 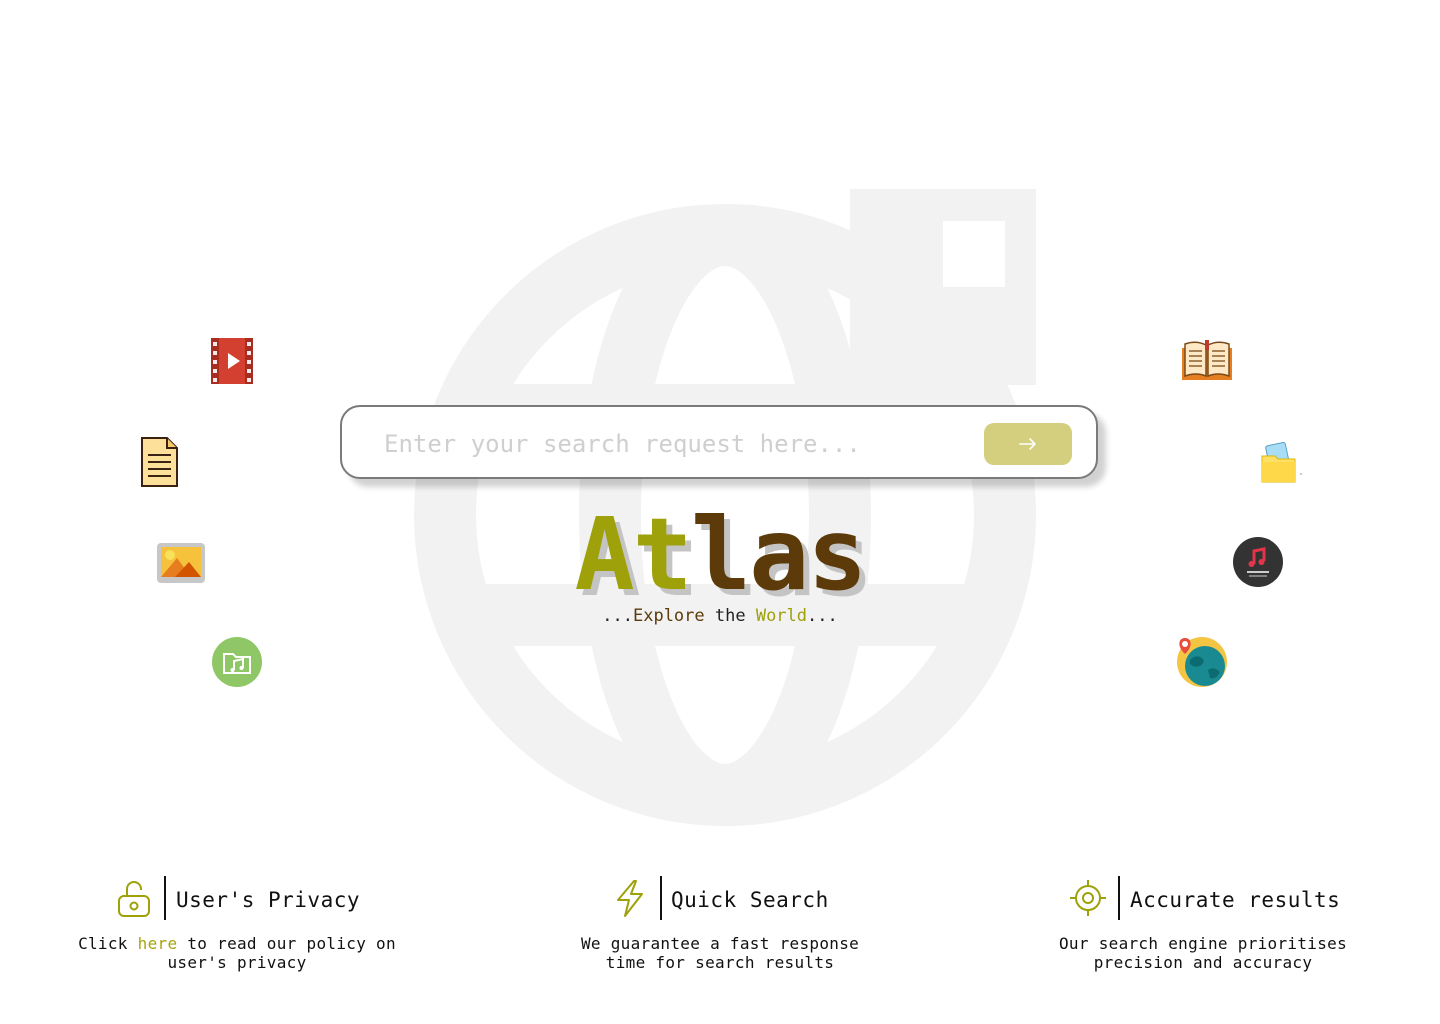 I want to click on logo-part-1: At, so click(x=633, y=554).